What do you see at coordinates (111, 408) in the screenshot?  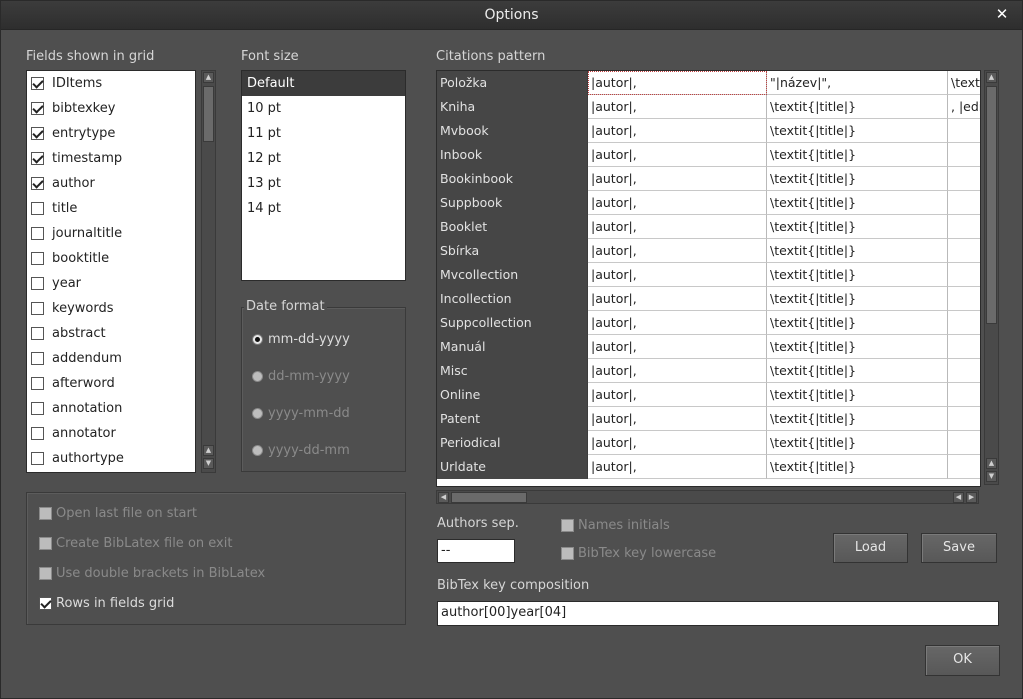 I see `field-item: annotation` at bounding box center [111, 408].